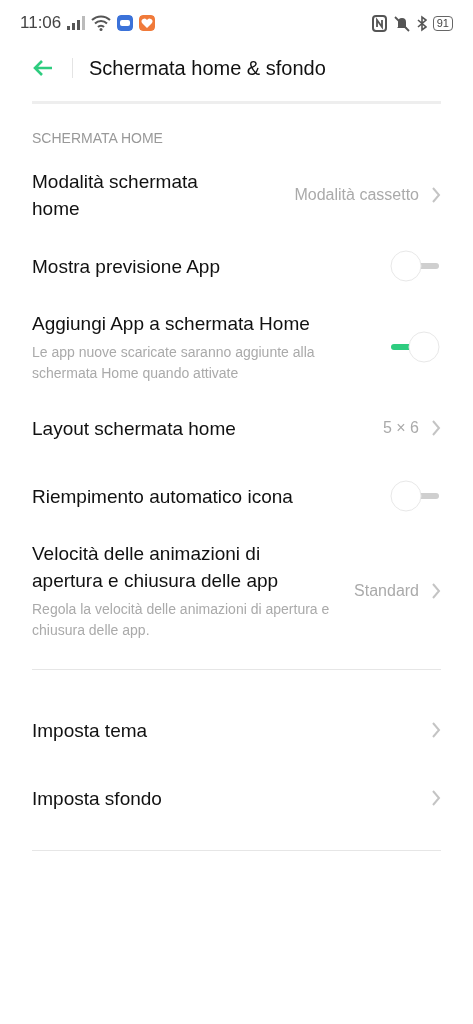  Describe the element at coordinates (379, 23) in the screenshot. I see `nfc-icon` at that location.